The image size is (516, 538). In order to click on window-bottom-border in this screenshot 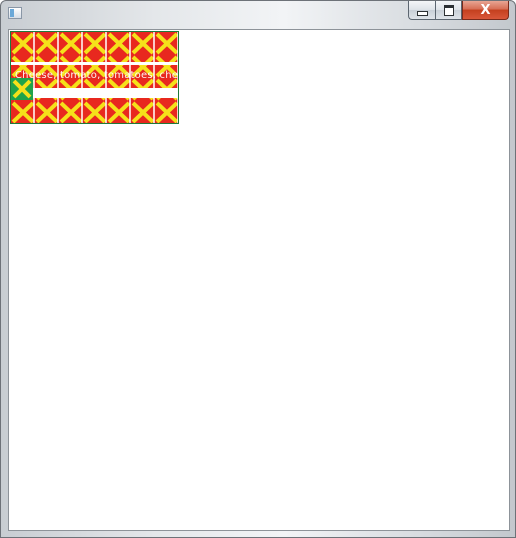, I will do `click(258, 533)`.